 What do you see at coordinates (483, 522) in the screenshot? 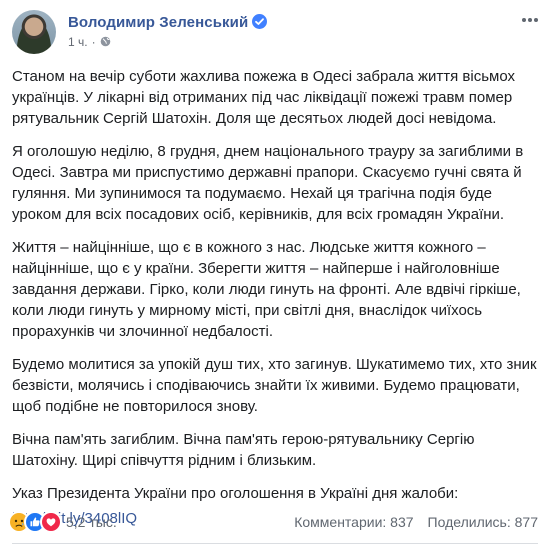
I see `shares-count-link: Поделились: 877` at bounding box center [483, 522].